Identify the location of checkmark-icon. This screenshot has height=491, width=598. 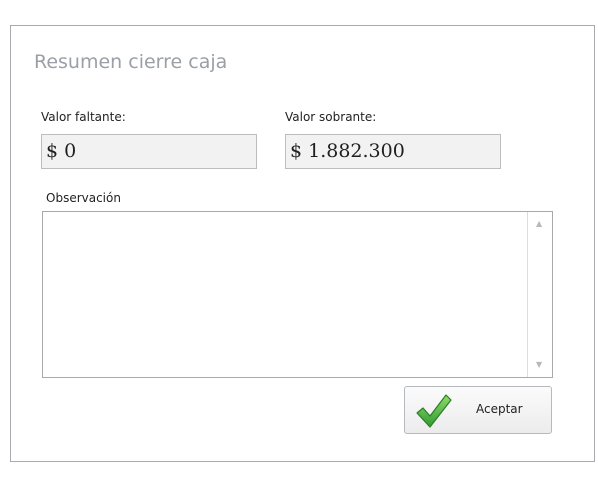
(434, 411).